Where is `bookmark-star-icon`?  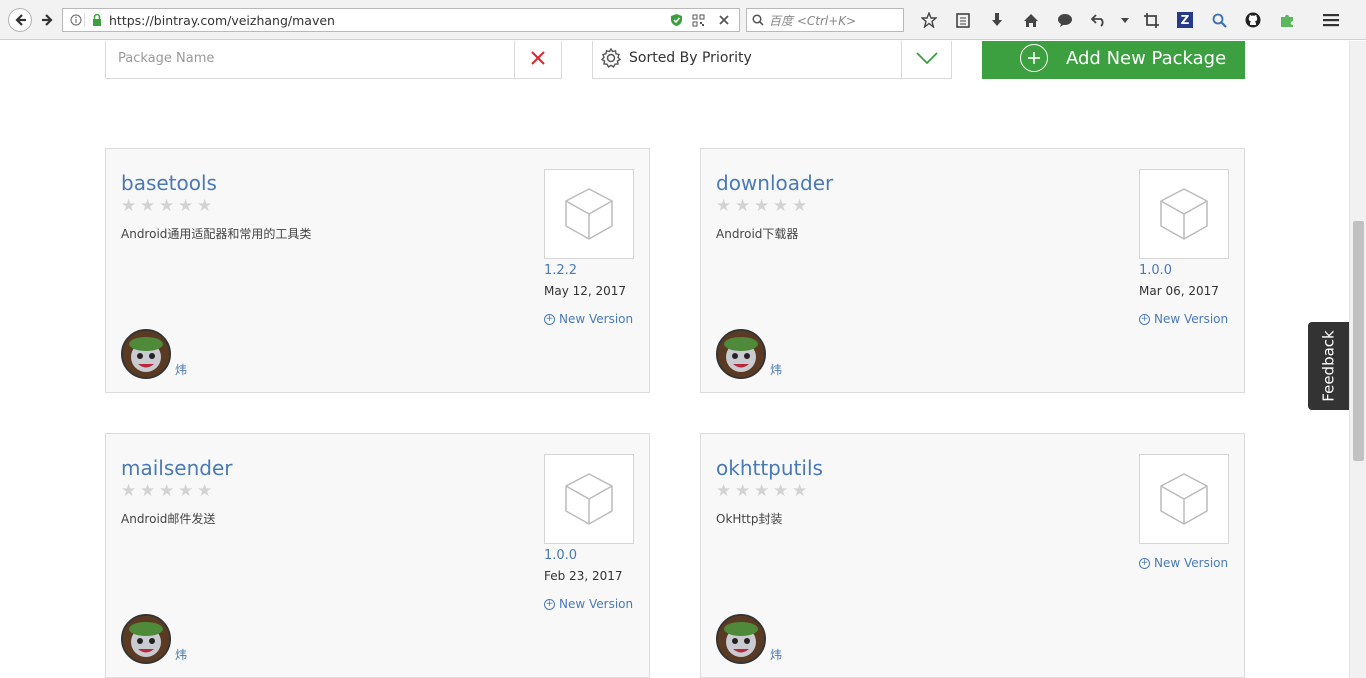 bookmark-star-icon is located at coordinates (929, 20).